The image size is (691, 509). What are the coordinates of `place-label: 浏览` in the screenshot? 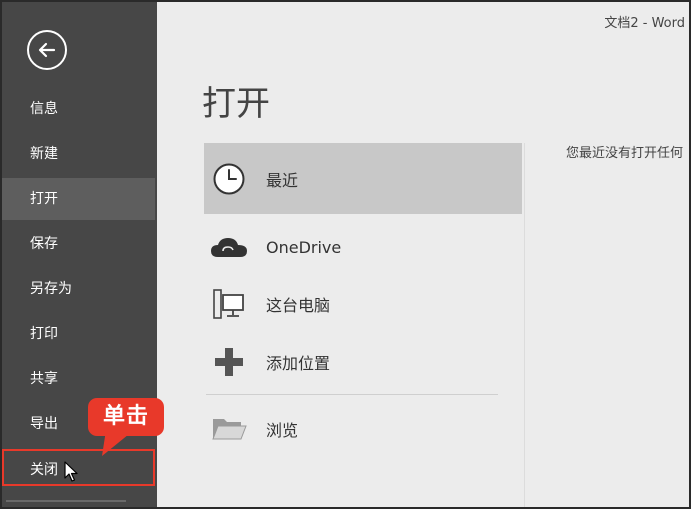 It's located at (282, 430).